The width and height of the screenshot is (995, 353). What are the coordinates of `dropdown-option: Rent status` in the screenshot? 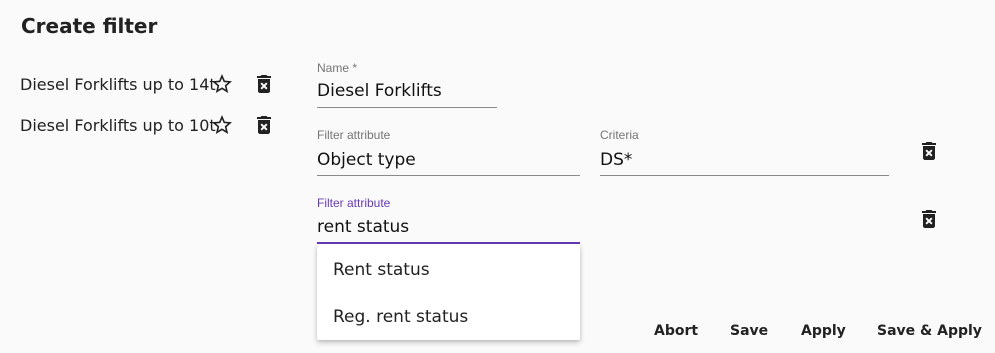 It's located at (448, 270).